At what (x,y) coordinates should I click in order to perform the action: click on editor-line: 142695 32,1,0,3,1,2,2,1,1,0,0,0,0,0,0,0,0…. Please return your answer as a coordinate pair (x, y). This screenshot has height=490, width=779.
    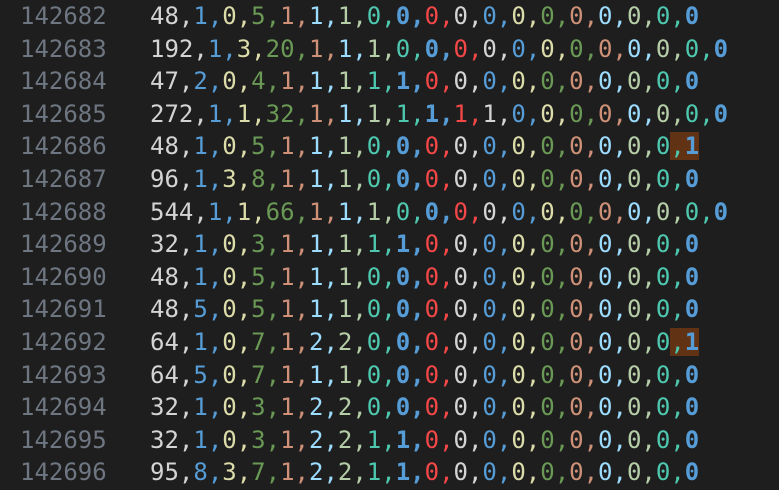
    Looking at the image, I should click on (389, 440).